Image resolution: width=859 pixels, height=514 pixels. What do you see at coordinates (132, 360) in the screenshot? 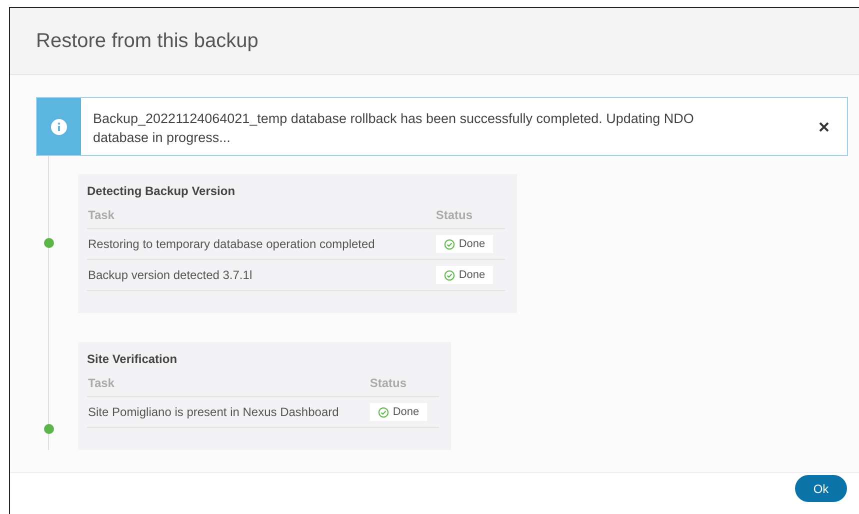
I see `stage-title: Site Verification` at bounding box center [132, 360].